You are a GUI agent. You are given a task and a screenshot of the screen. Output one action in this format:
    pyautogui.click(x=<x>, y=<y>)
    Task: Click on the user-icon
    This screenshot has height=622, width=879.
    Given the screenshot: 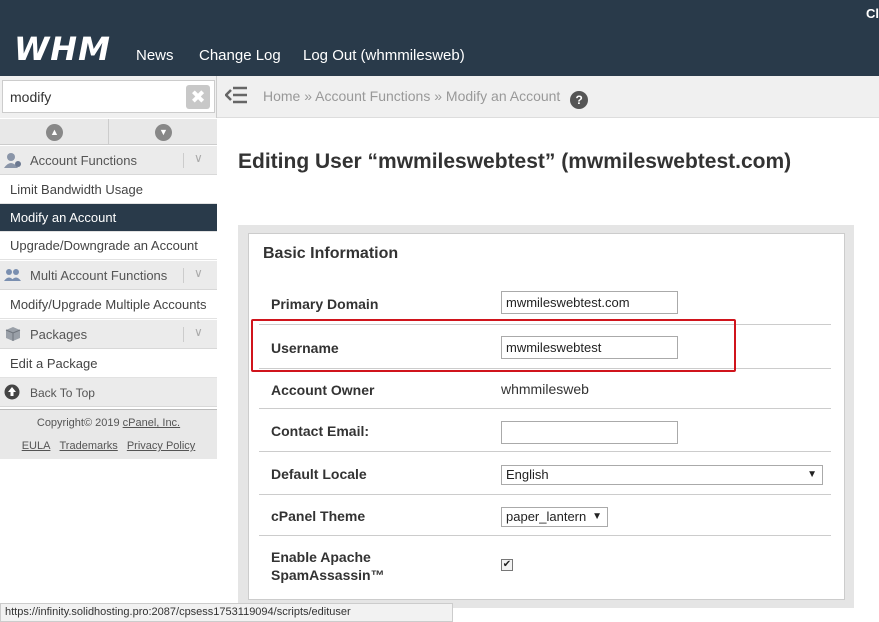 What is the action you would take?
    pyautogui.click(x=13, y=160)
    